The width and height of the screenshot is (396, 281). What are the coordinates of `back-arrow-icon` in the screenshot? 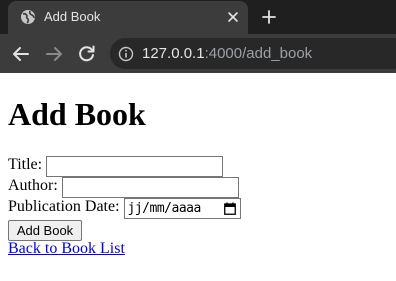 It's located at (21, 54).